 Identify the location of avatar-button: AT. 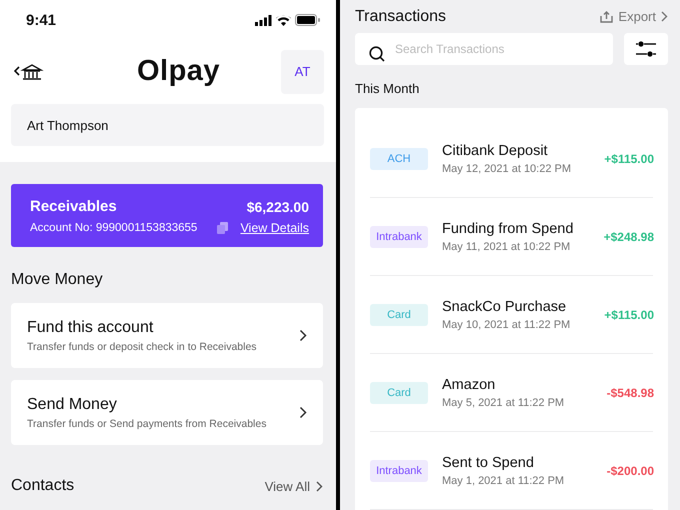
(302, 72).